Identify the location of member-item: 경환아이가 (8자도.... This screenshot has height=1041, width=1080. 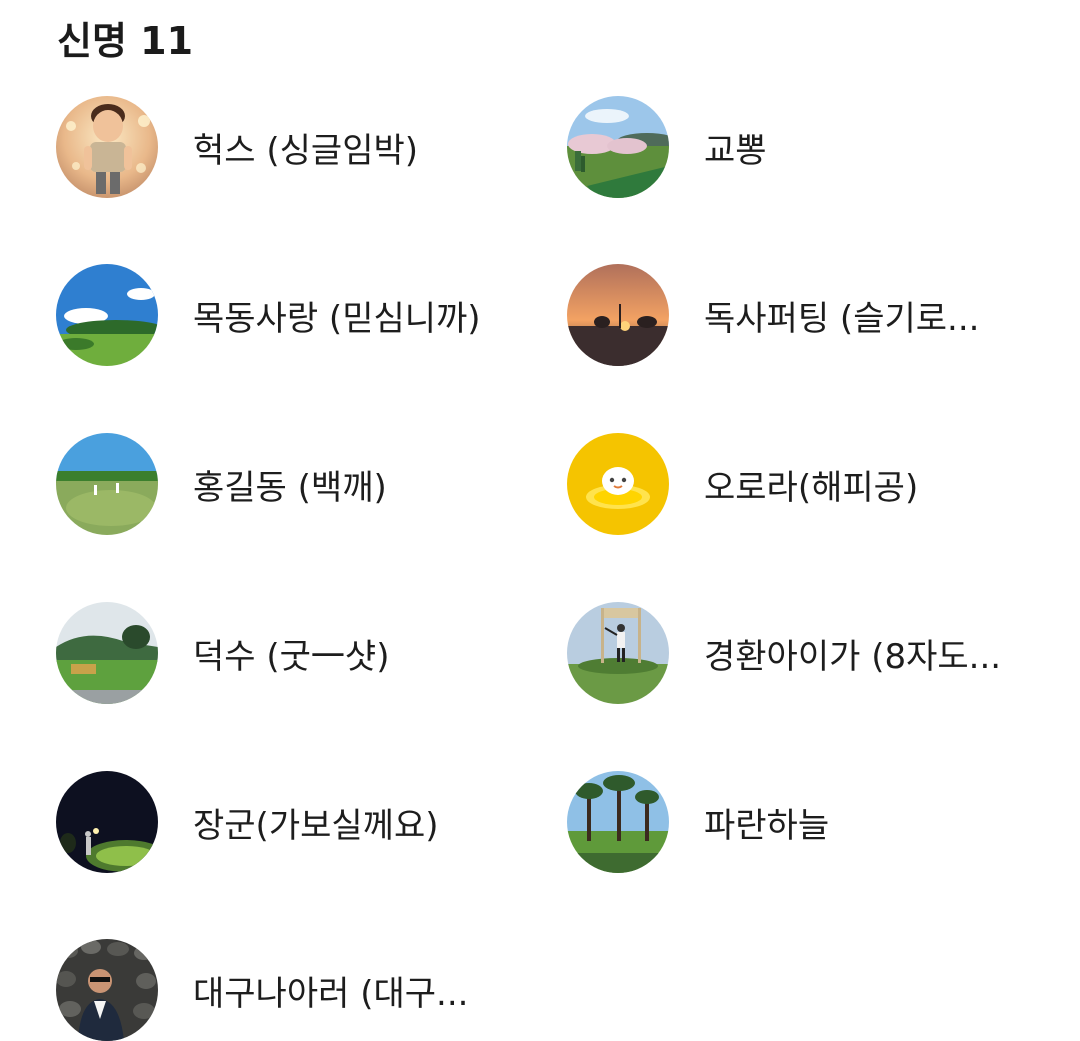
(784, 653).